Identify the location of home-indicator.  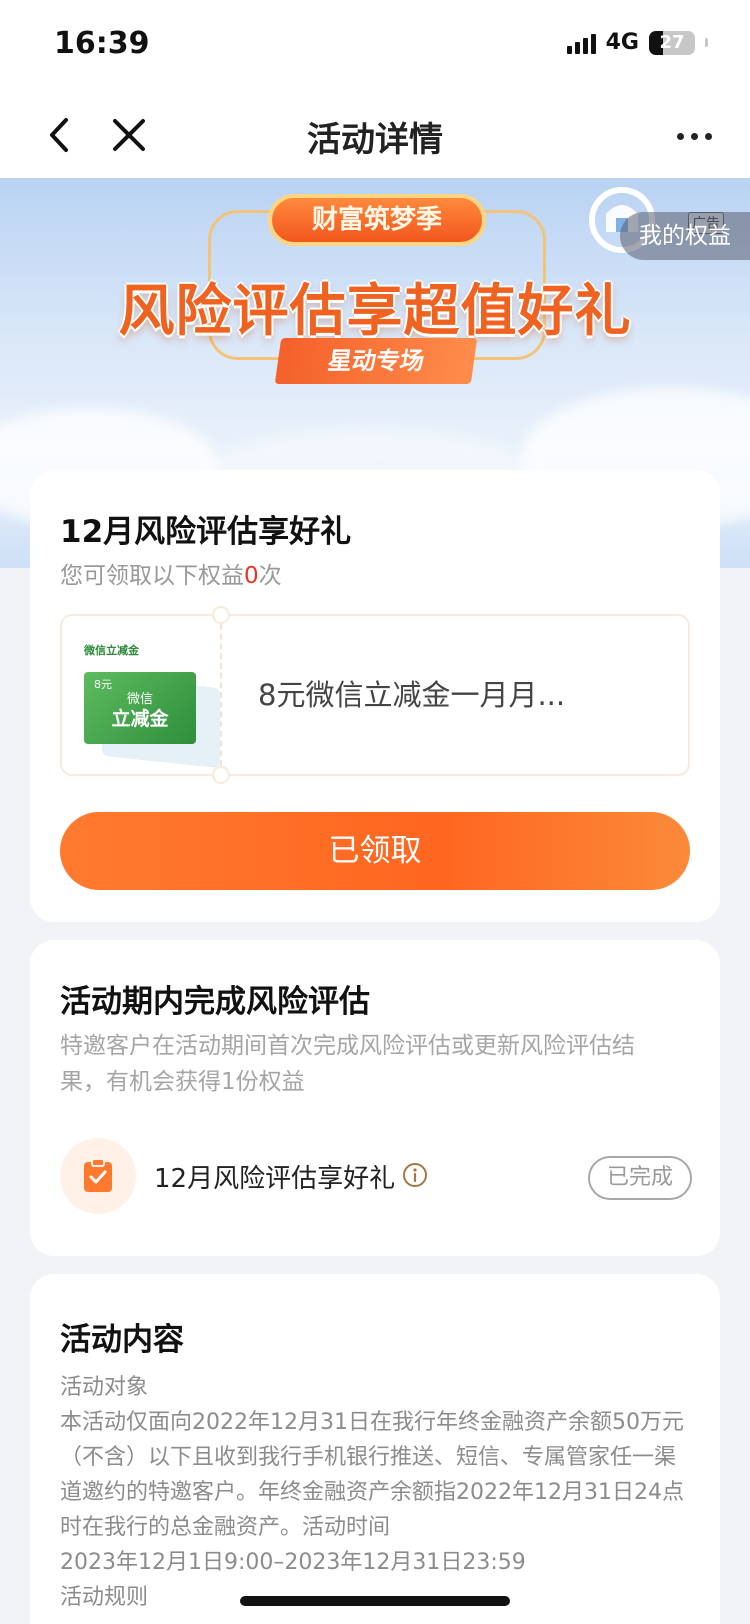
(375, 1601).